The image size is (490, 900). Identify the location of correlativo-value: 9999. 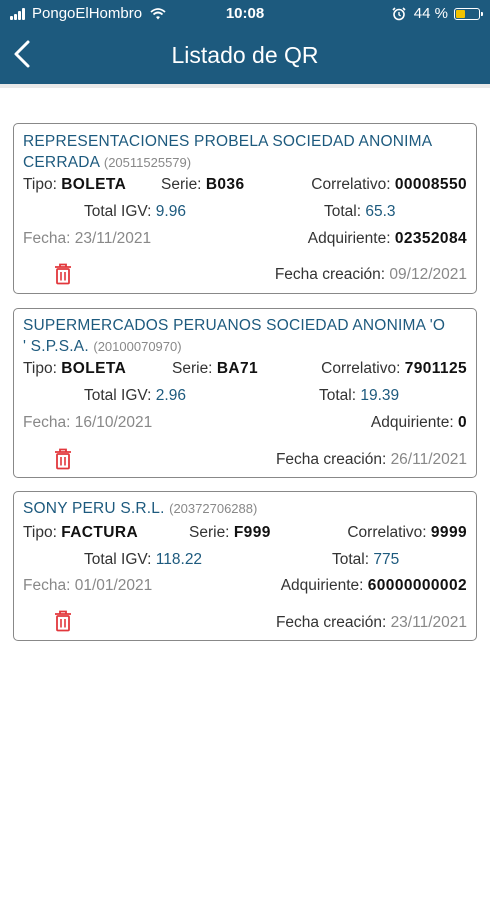
(448, 532).